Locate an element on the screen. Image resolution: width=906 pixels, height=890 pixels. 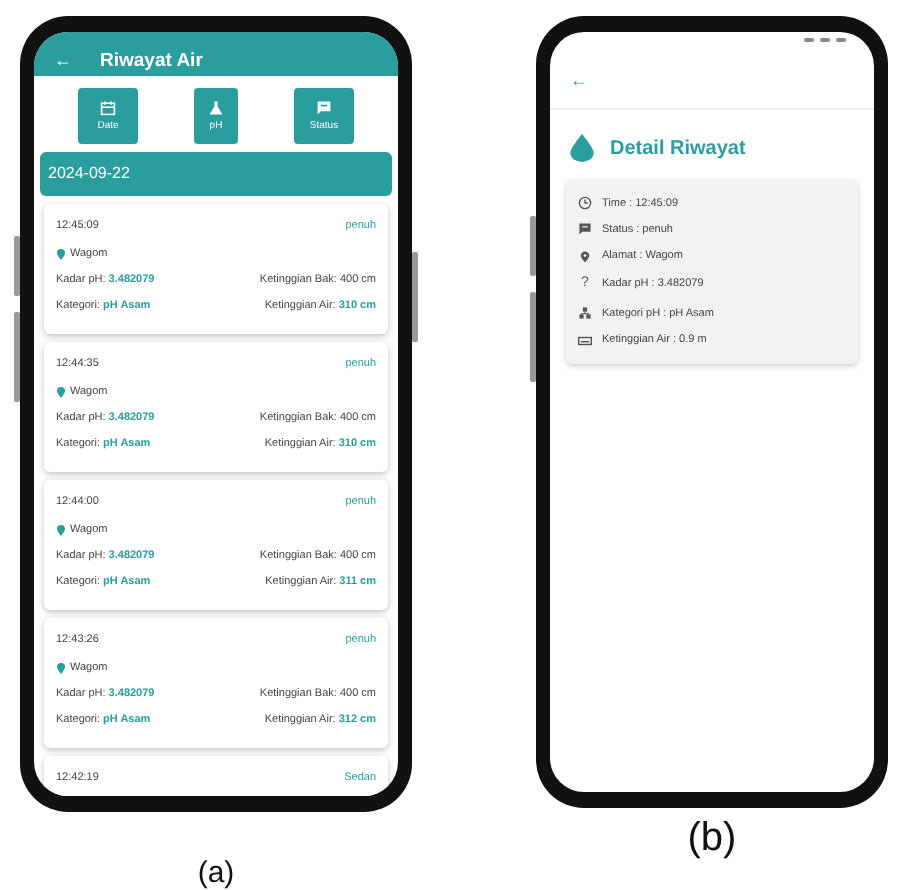
screen-title: Riwayat Air is located at coordinates (151, 62).